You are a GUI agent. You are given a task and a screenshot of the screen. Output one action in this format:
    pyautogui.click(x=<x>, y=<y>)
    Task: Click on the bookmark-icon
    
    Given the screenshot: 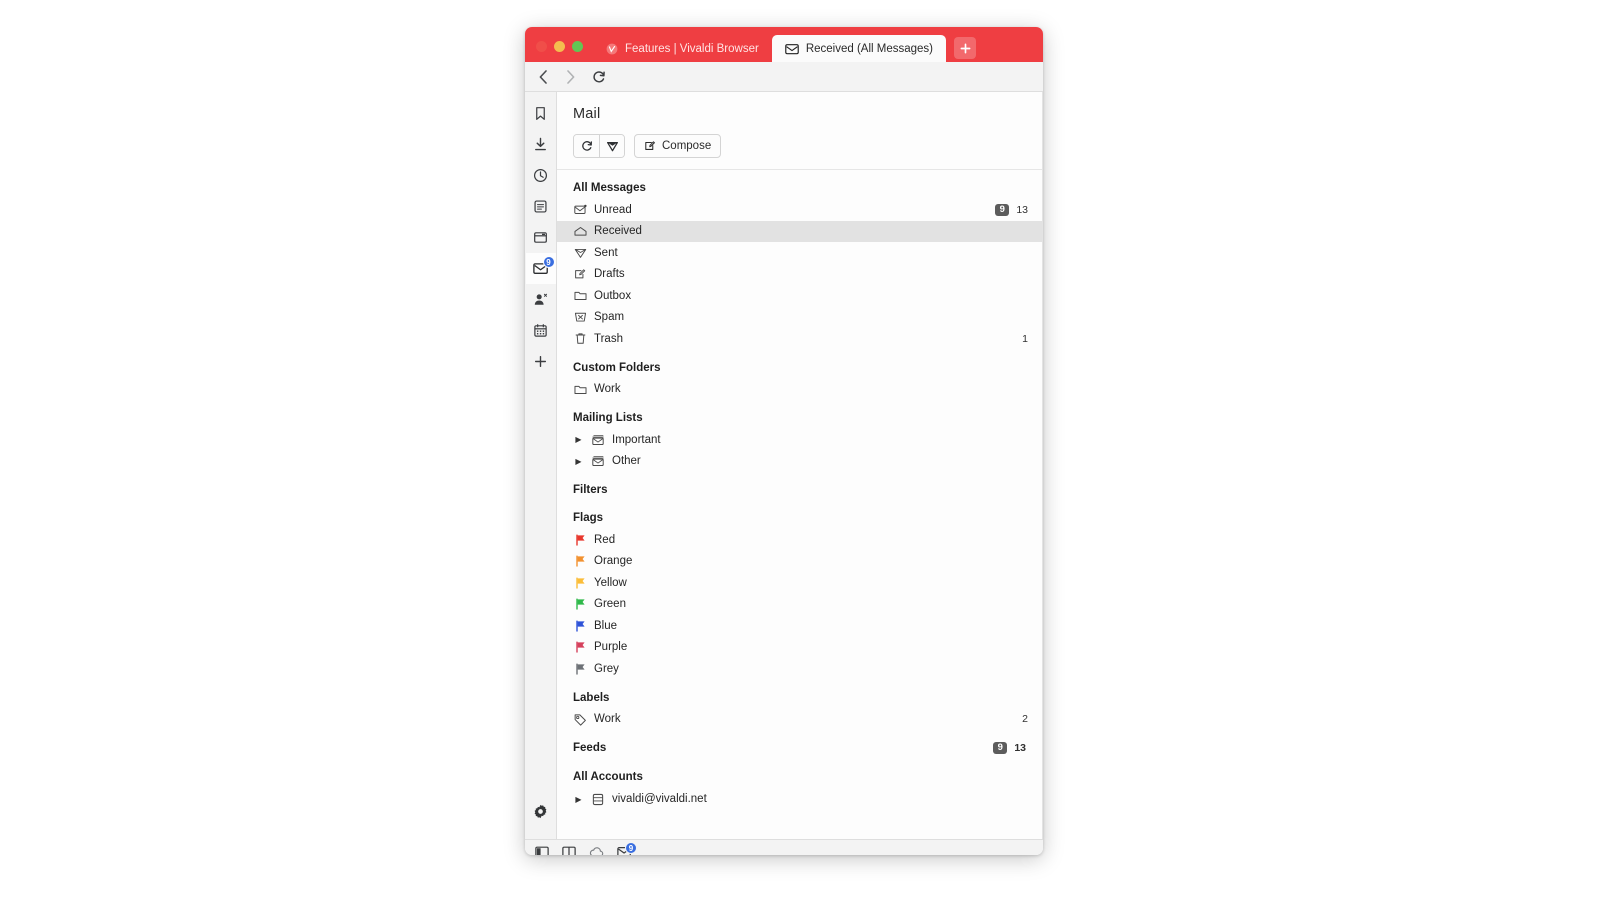 What is the action you would take?
    pyautogui.click(x=540, y=113)
    